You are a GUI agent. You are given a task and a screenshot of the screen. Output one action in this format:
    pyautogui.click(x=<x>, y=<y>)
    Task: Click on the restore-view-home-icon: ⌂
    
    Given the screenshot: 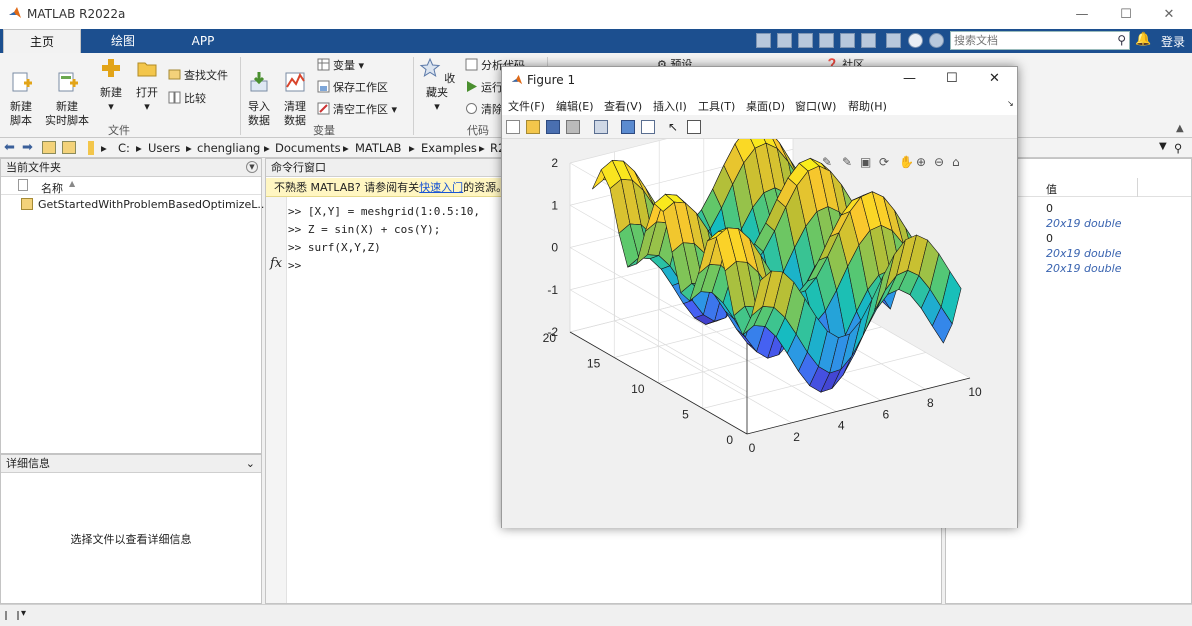 What is the action you would take?
    pyautogui.click(x=956, y=162)
    